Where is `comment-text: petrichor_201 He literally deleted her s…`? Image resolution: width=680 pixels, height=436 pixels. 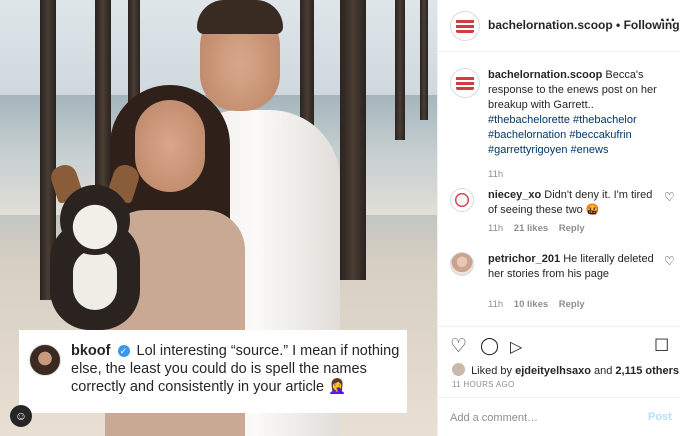 comment-text: petrichor_201 He literally deleted her s… is located at coordinates (572, 267).